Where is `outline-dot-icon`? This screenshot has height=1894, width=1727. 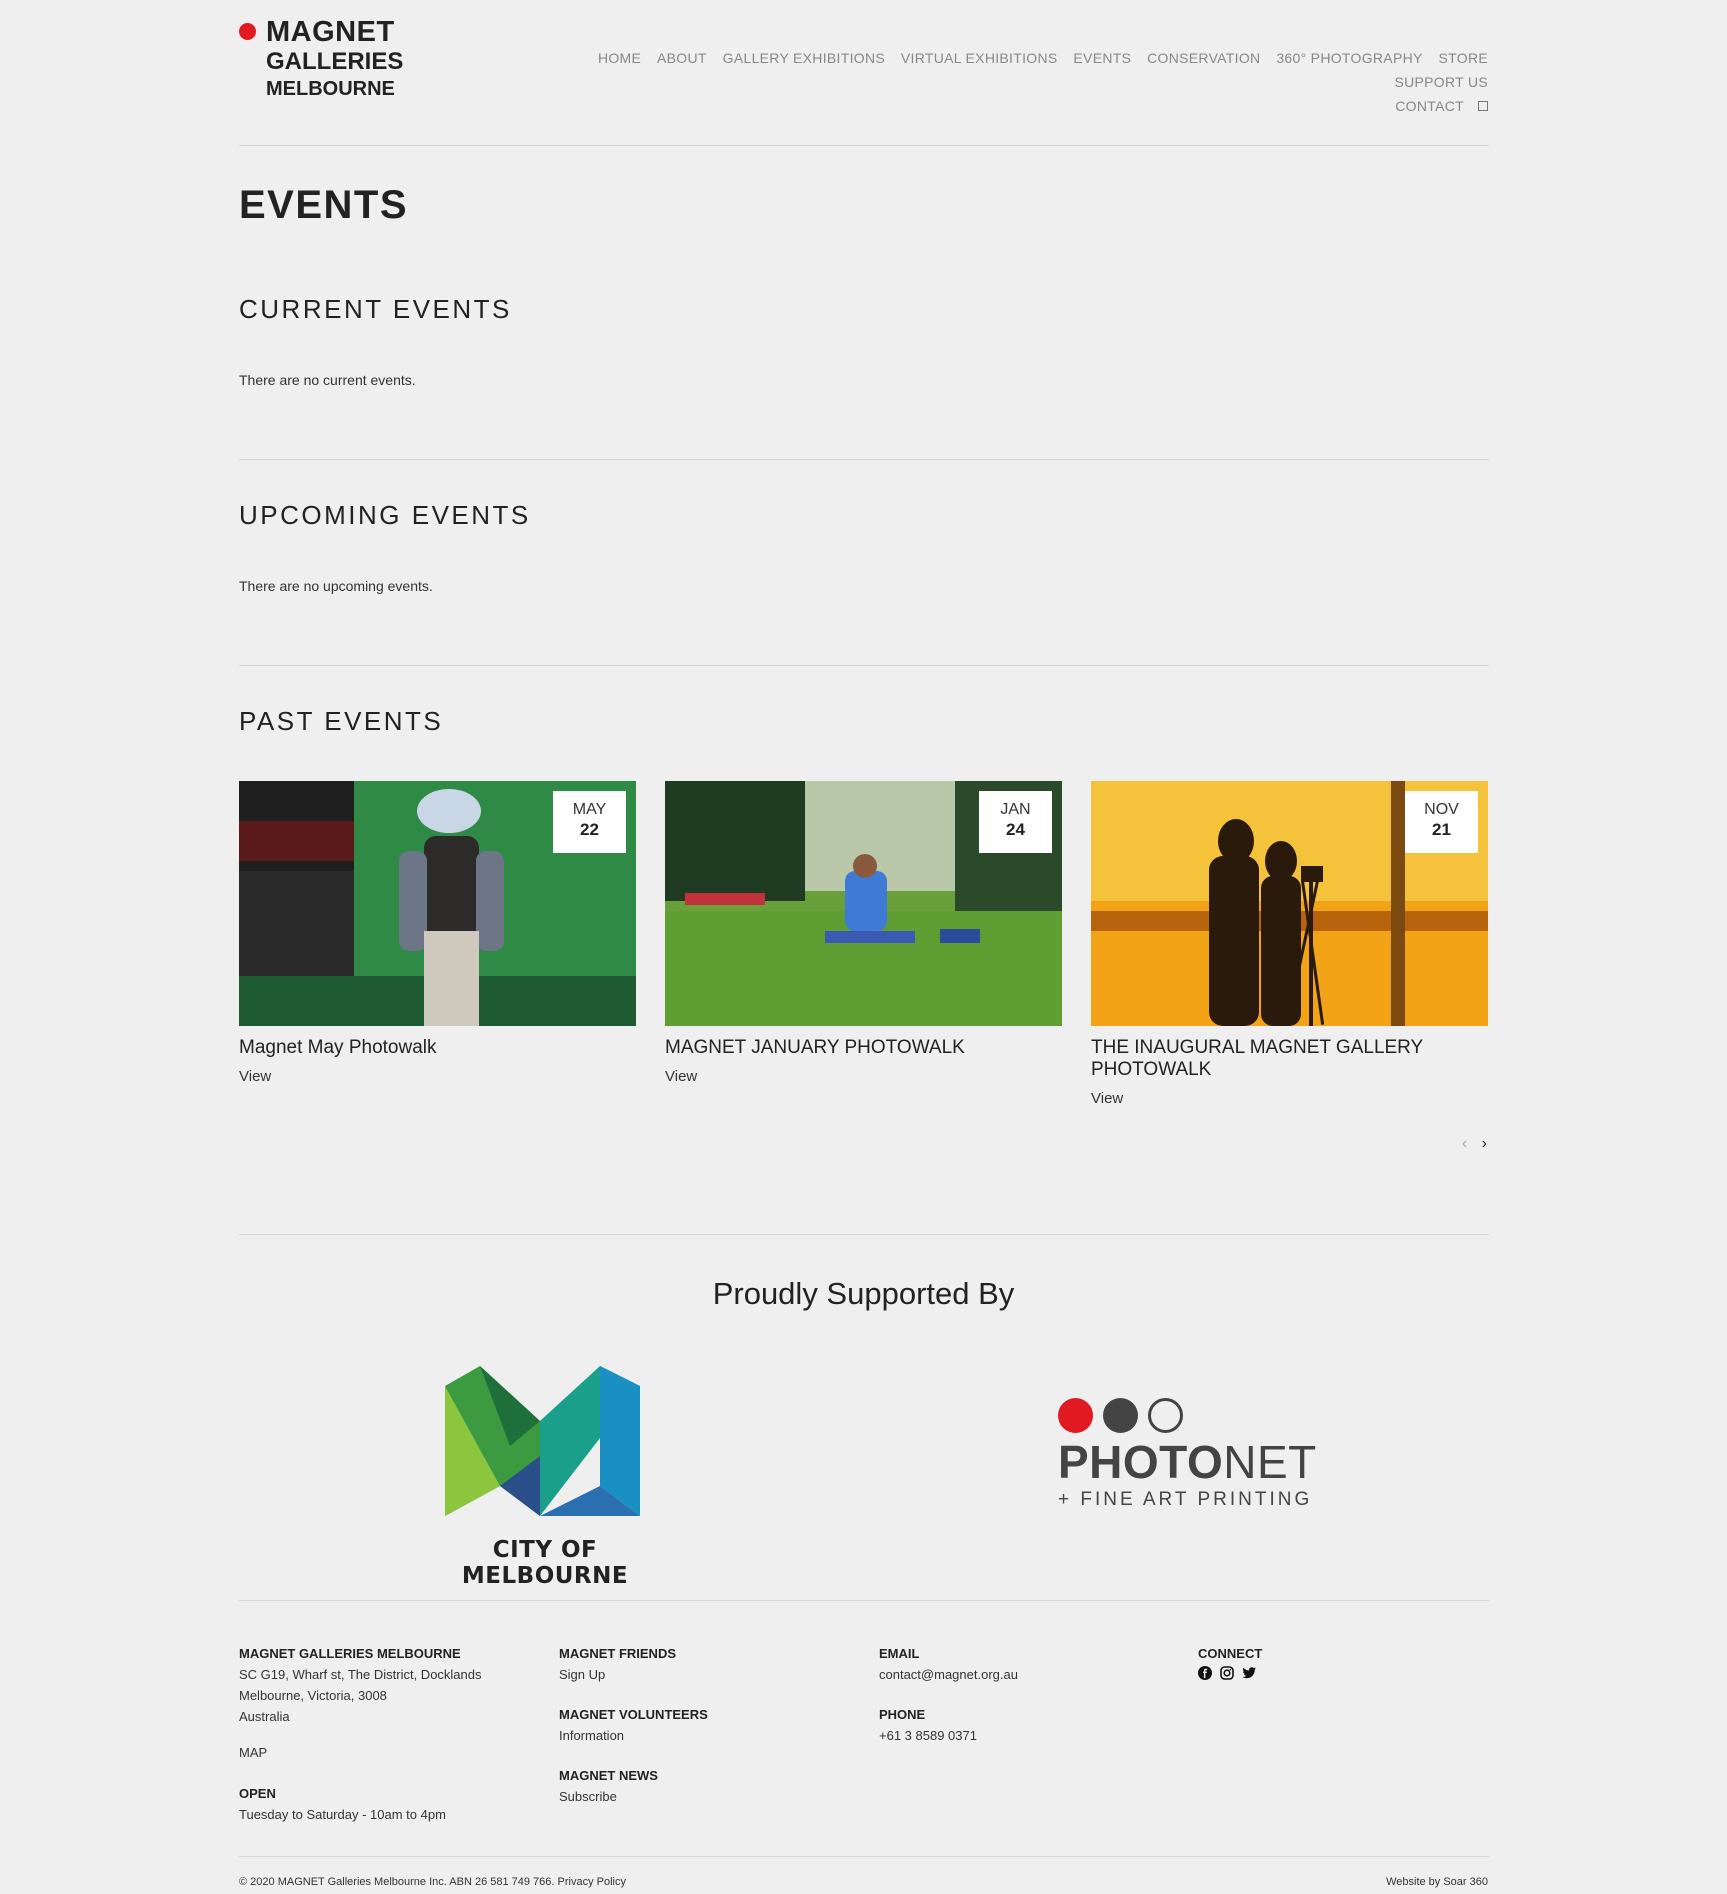 outline-dot-icon is located at coordinates (1165, 1415).